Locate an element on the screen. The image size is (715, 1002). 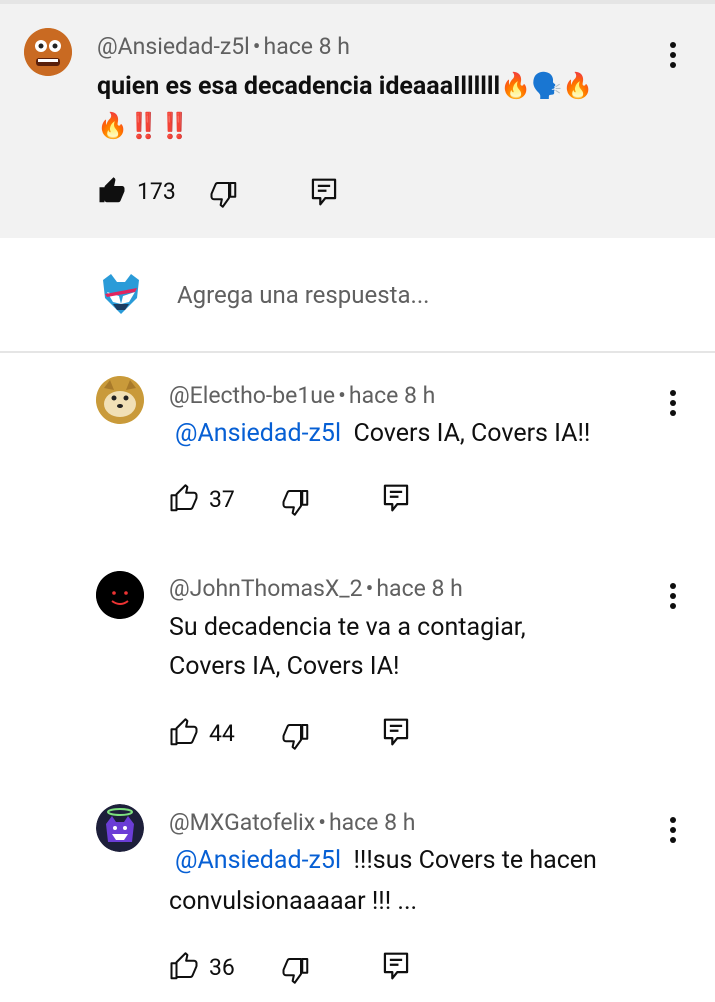
like-count: 36 is located at coordinates (222, 967).